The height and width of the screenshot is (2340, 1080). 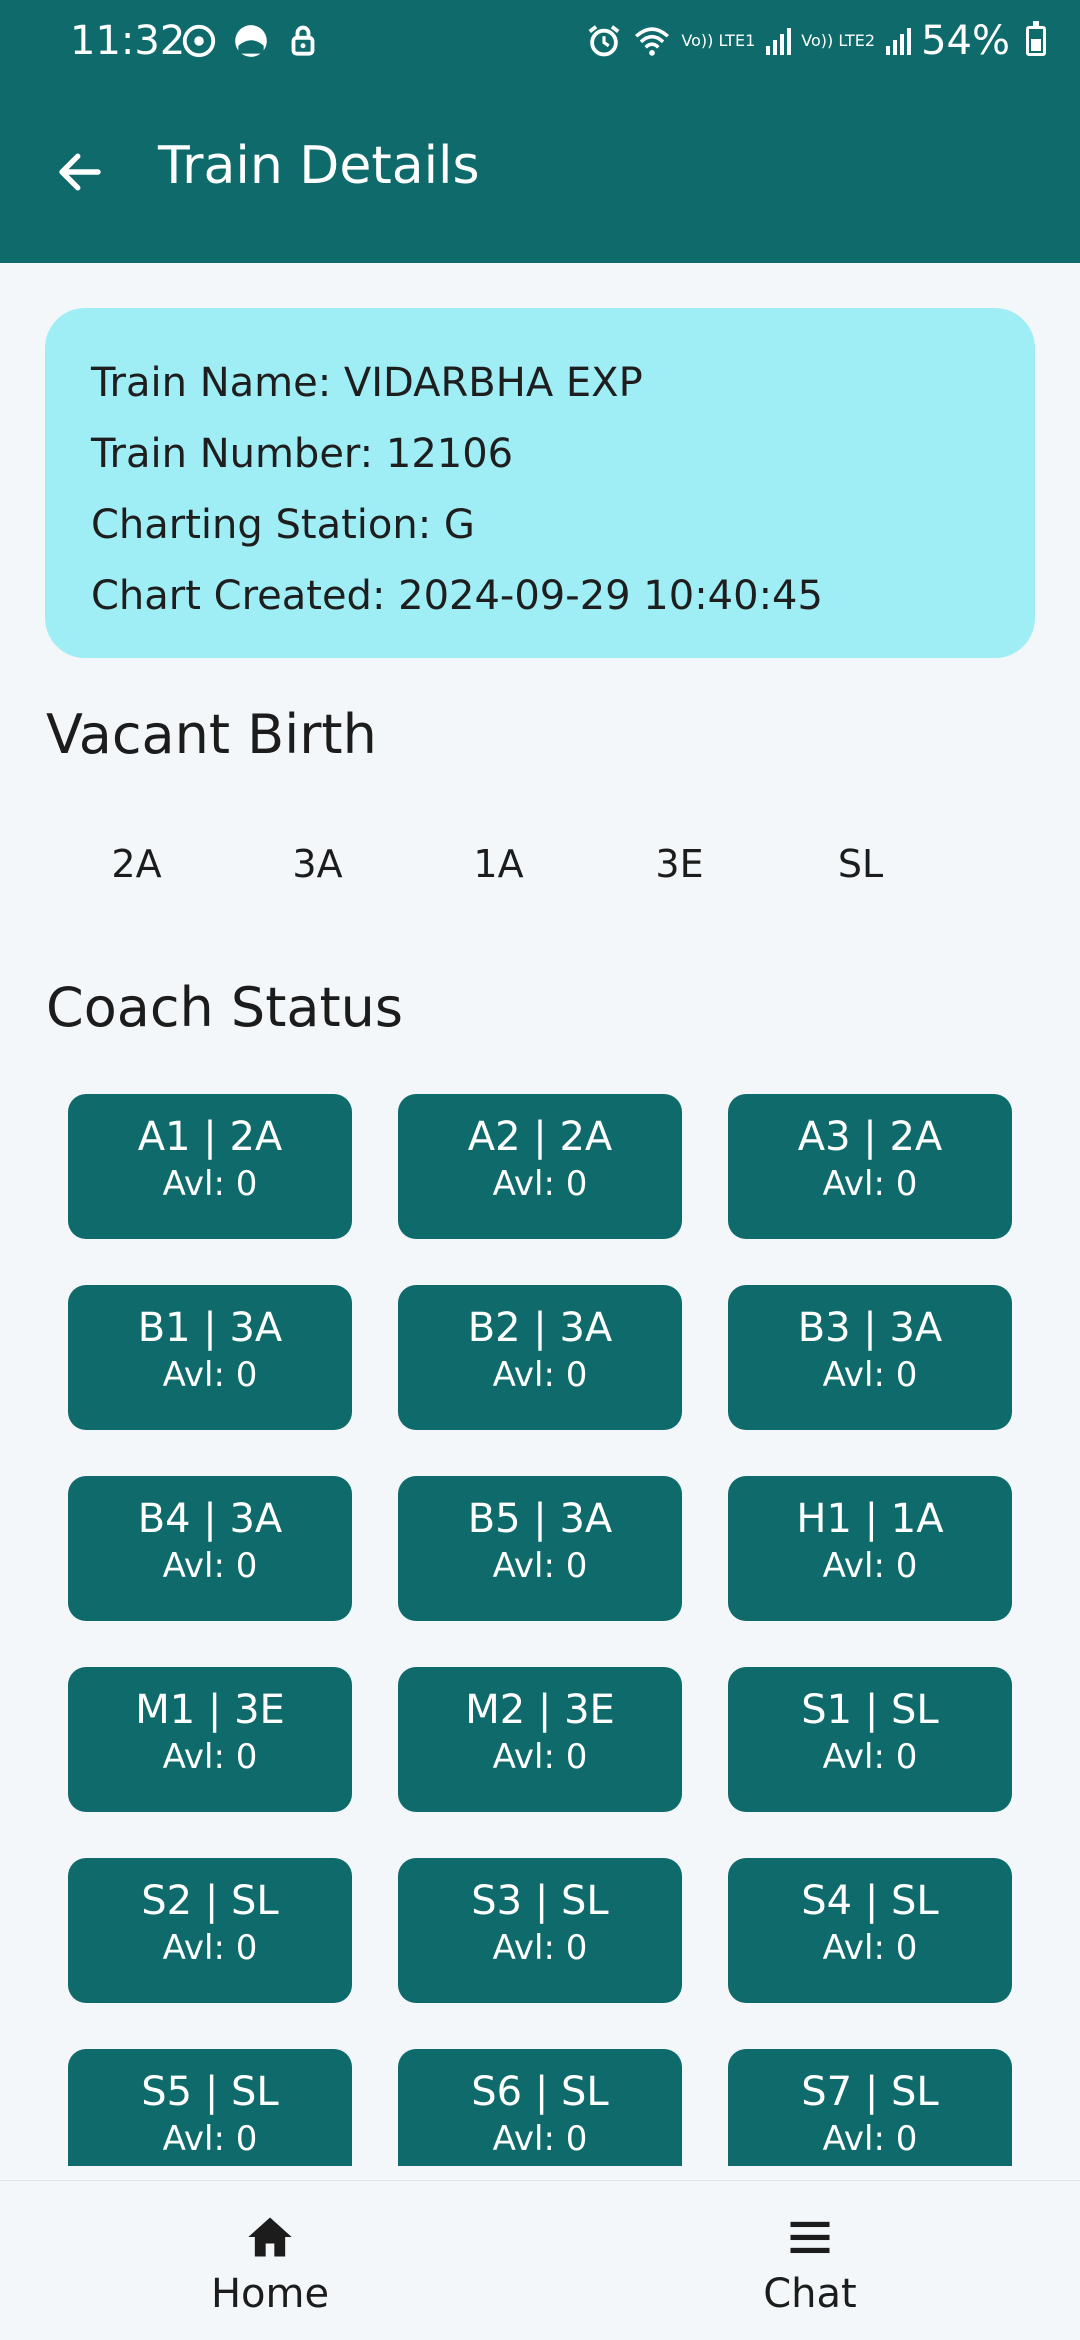 I want to click on arrow-left-icon, so click(x=80, y=172).